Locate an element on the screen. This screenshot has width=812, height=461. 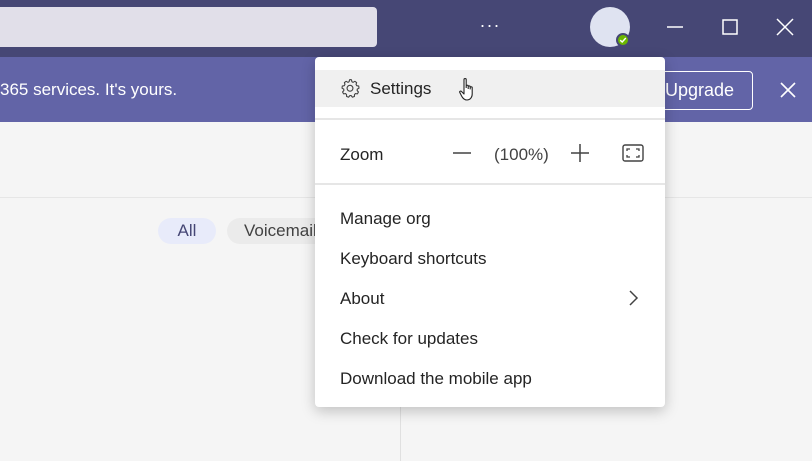
menu-item-download-mobile-app: Download the mobile app is located at coordinates (436, 379).